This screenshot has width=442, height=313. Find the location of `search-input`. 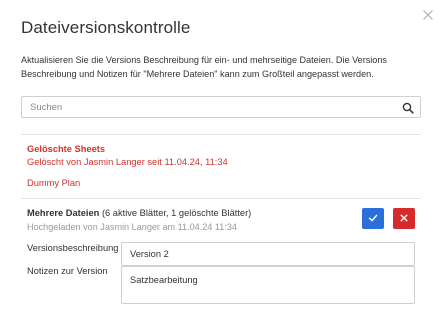

search-input is located at coordinates (207, 107).